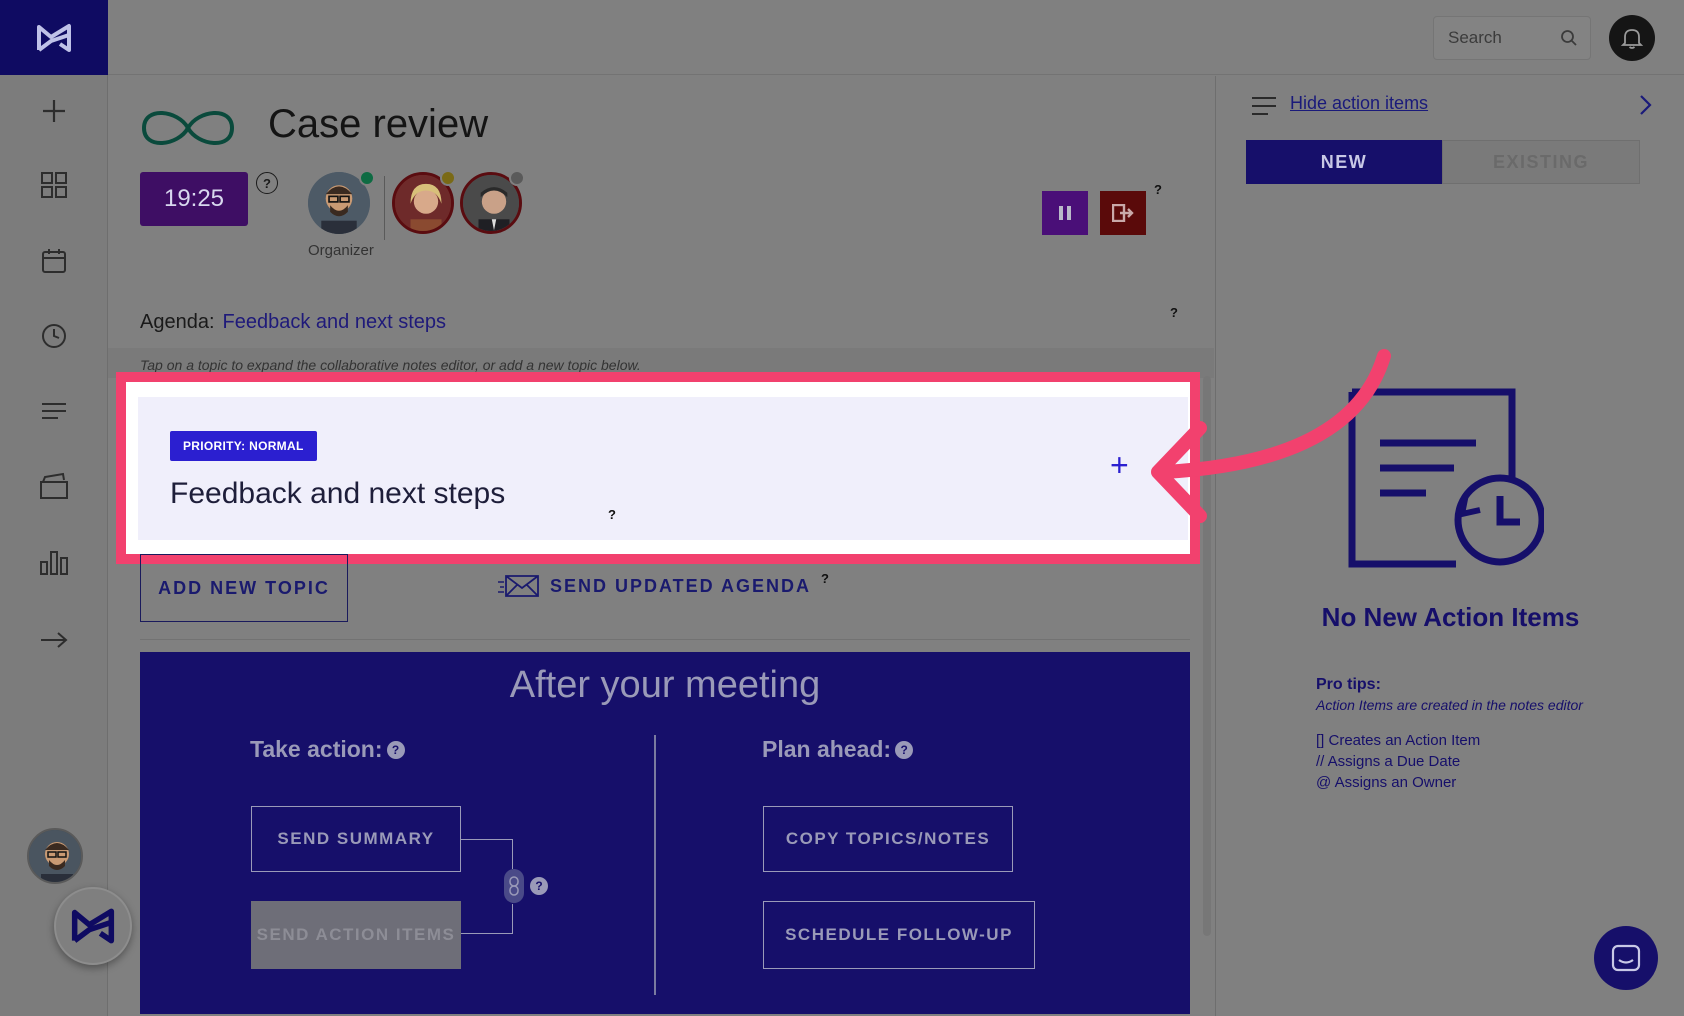  Describe the element at coordinates (338, 493) in the screenshot. I see `topic-title: Feedback and next steps` at that location.